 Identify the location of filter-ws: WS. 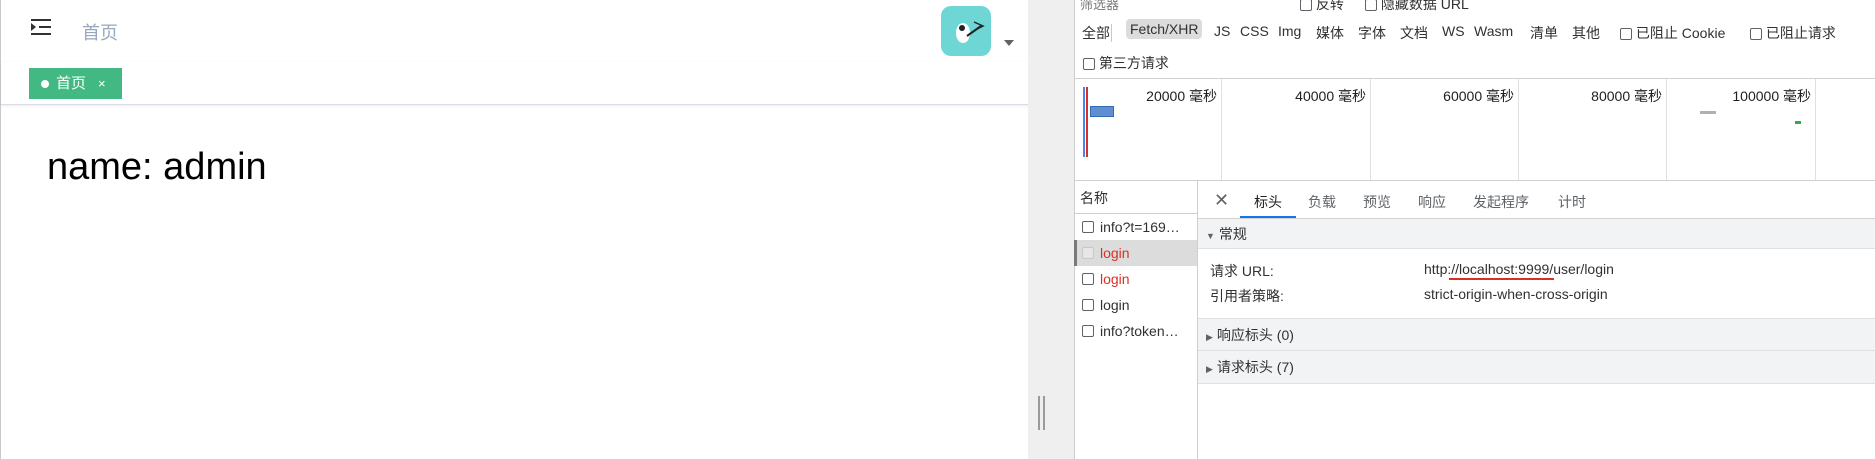
(1453, 31).